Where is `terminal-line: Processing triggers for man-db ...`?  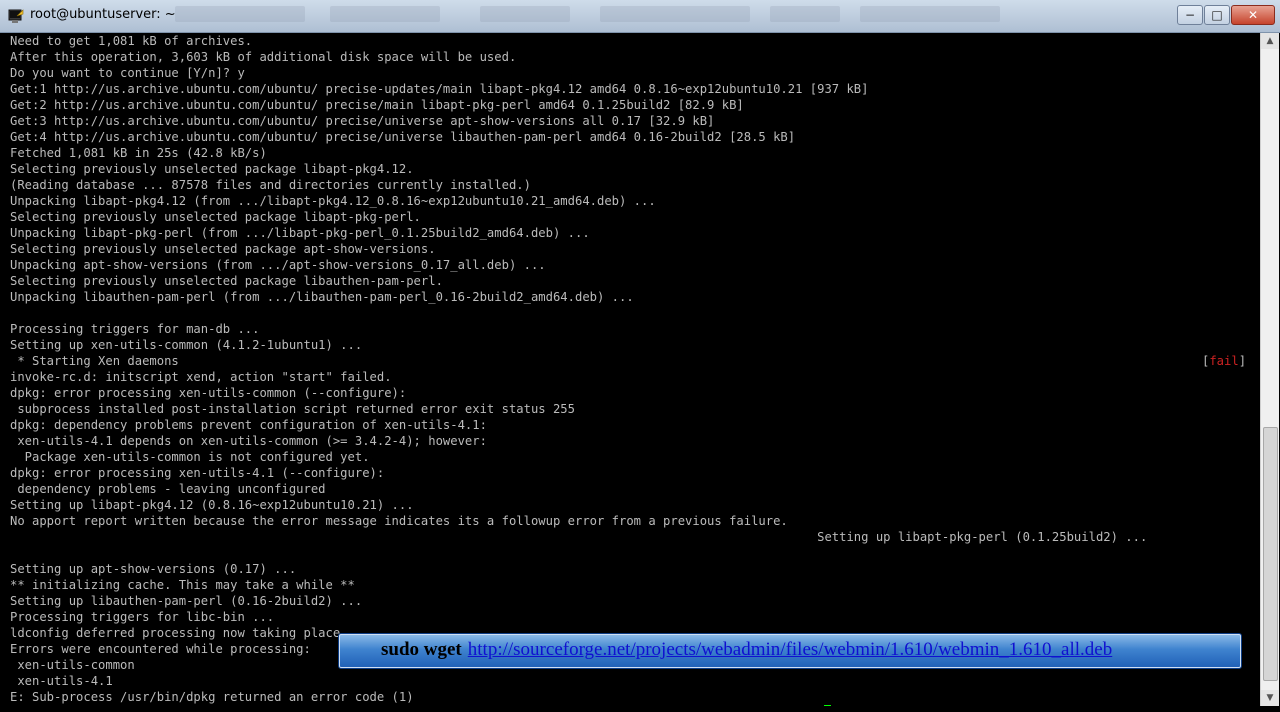
terminal-line: Processing triggers for man-db ... is located at coordinates (135, 329).